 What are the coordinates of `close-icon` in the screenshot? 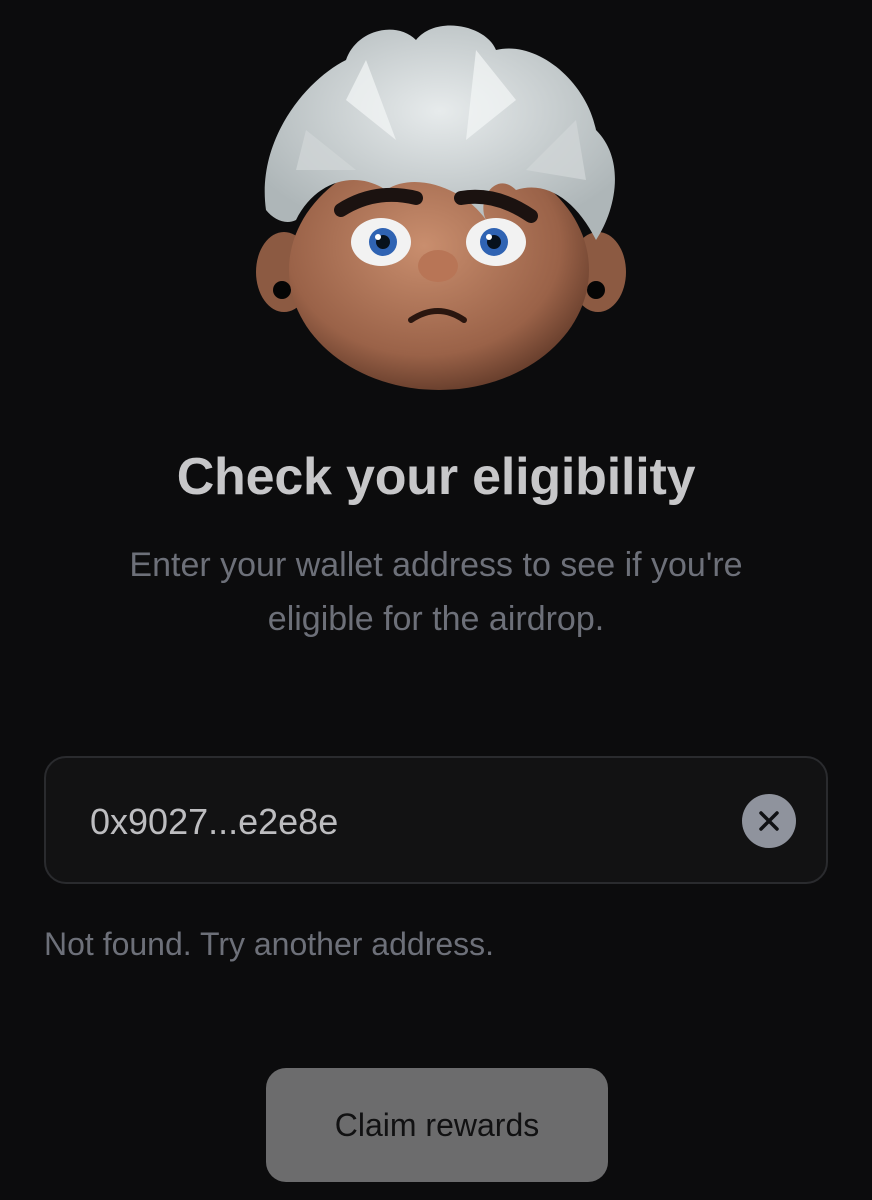 It's located at (769, 821).